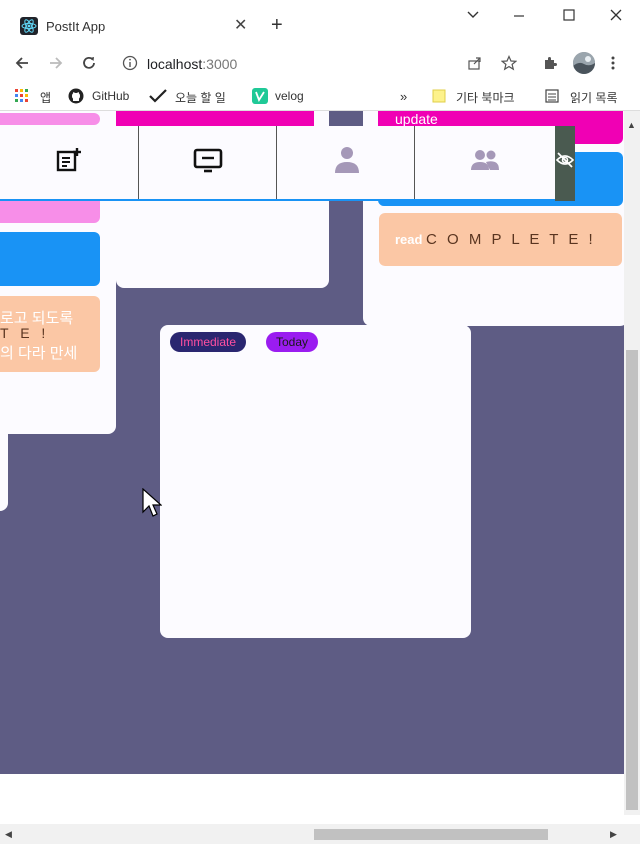  I want to click on scroll-left-arrow-icon: ◀, so click(8, 834).